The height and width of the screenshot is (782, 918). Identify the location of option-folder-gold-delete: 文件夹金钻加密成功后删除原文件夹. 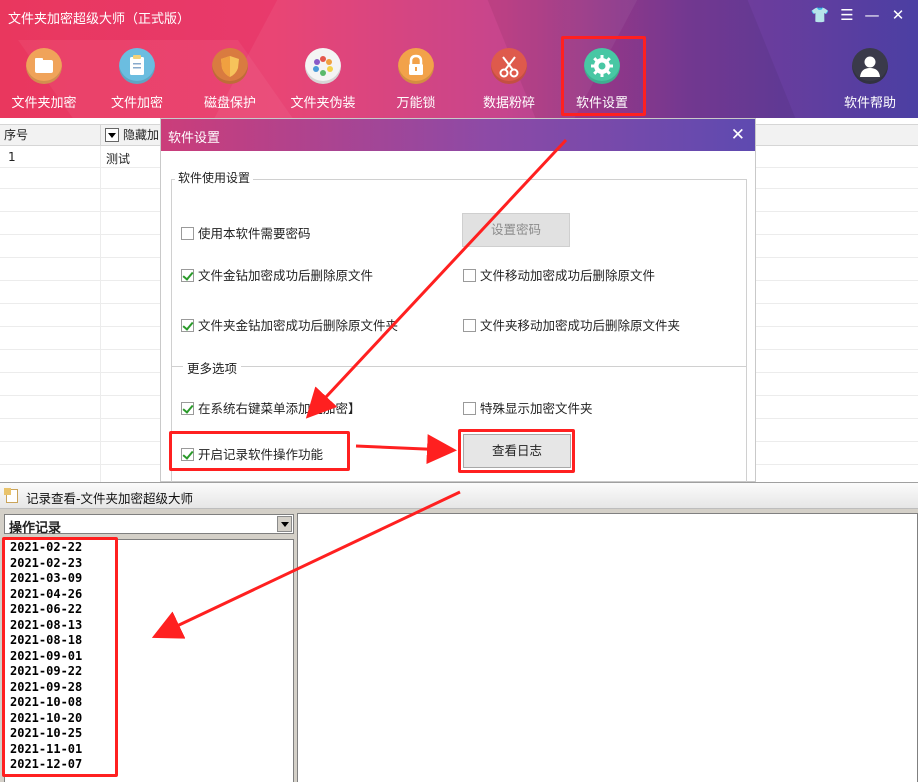
(289, 324).